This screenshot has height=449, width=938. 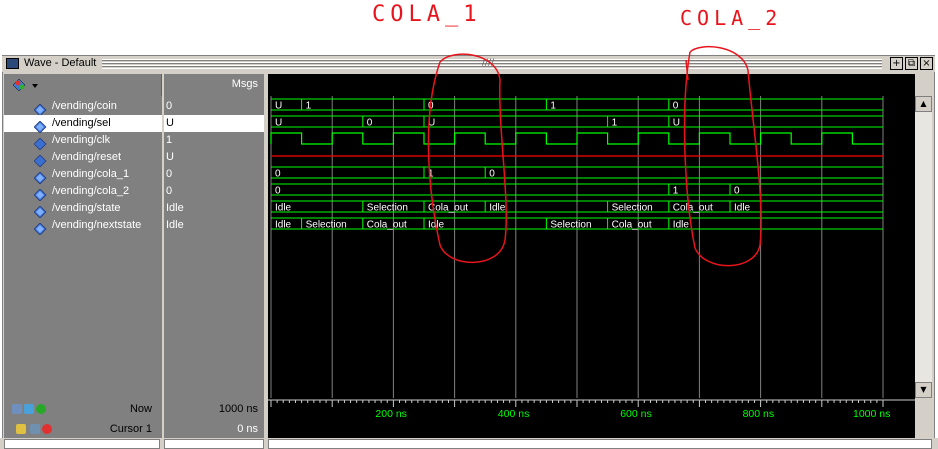 What do you see at coordinates (896, 63) in the screenshot?
I see `add-icon: +` at bounding box center [896, 63].